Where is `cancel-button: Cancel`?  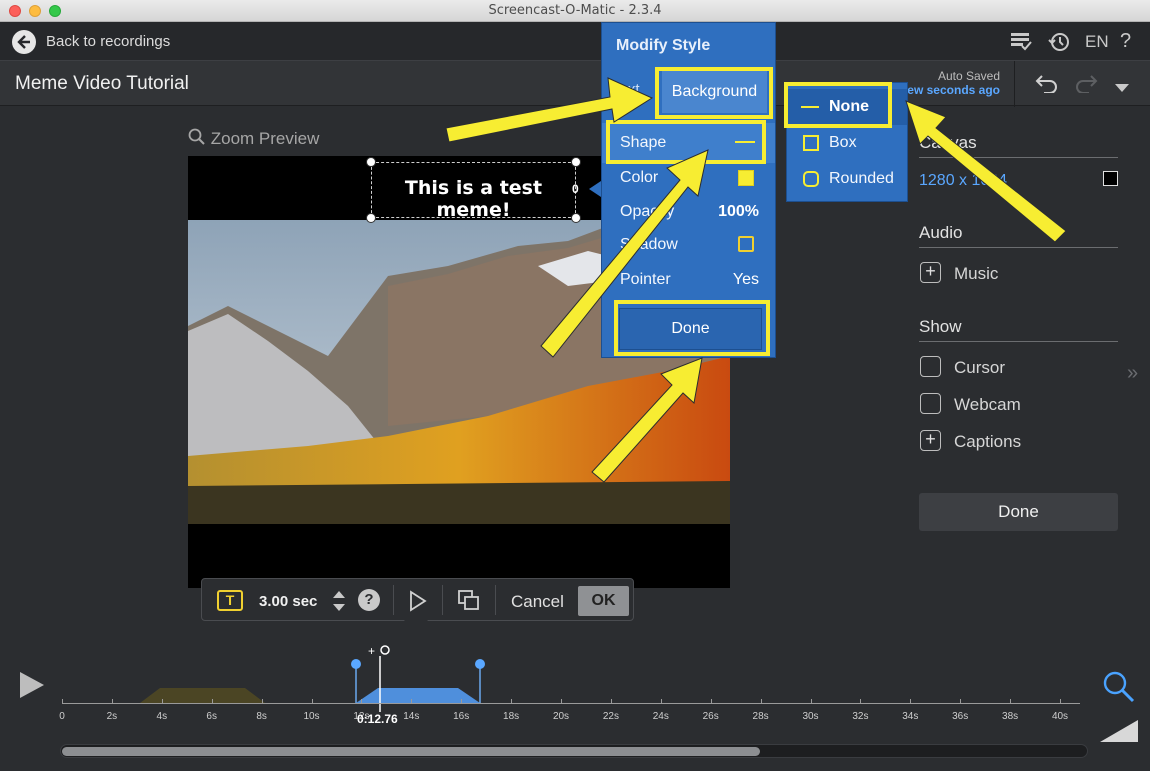
cancel-button: Cancel is located at coordinates (537, 602).